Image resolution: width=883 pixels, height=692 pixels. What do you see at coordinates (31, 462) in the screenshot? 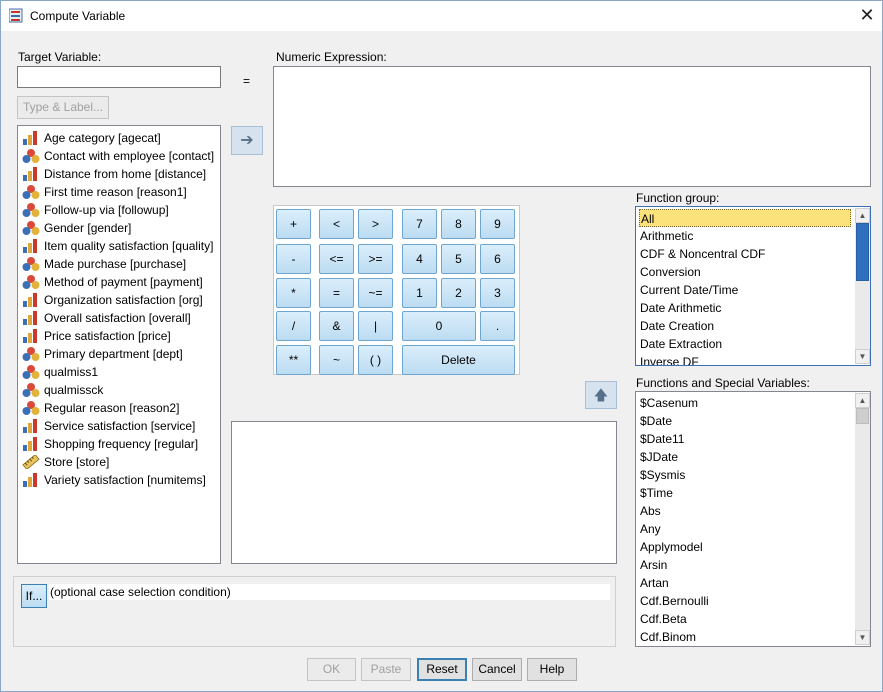
I see `scale-ruler-icon` at bounding box center [31, 462].